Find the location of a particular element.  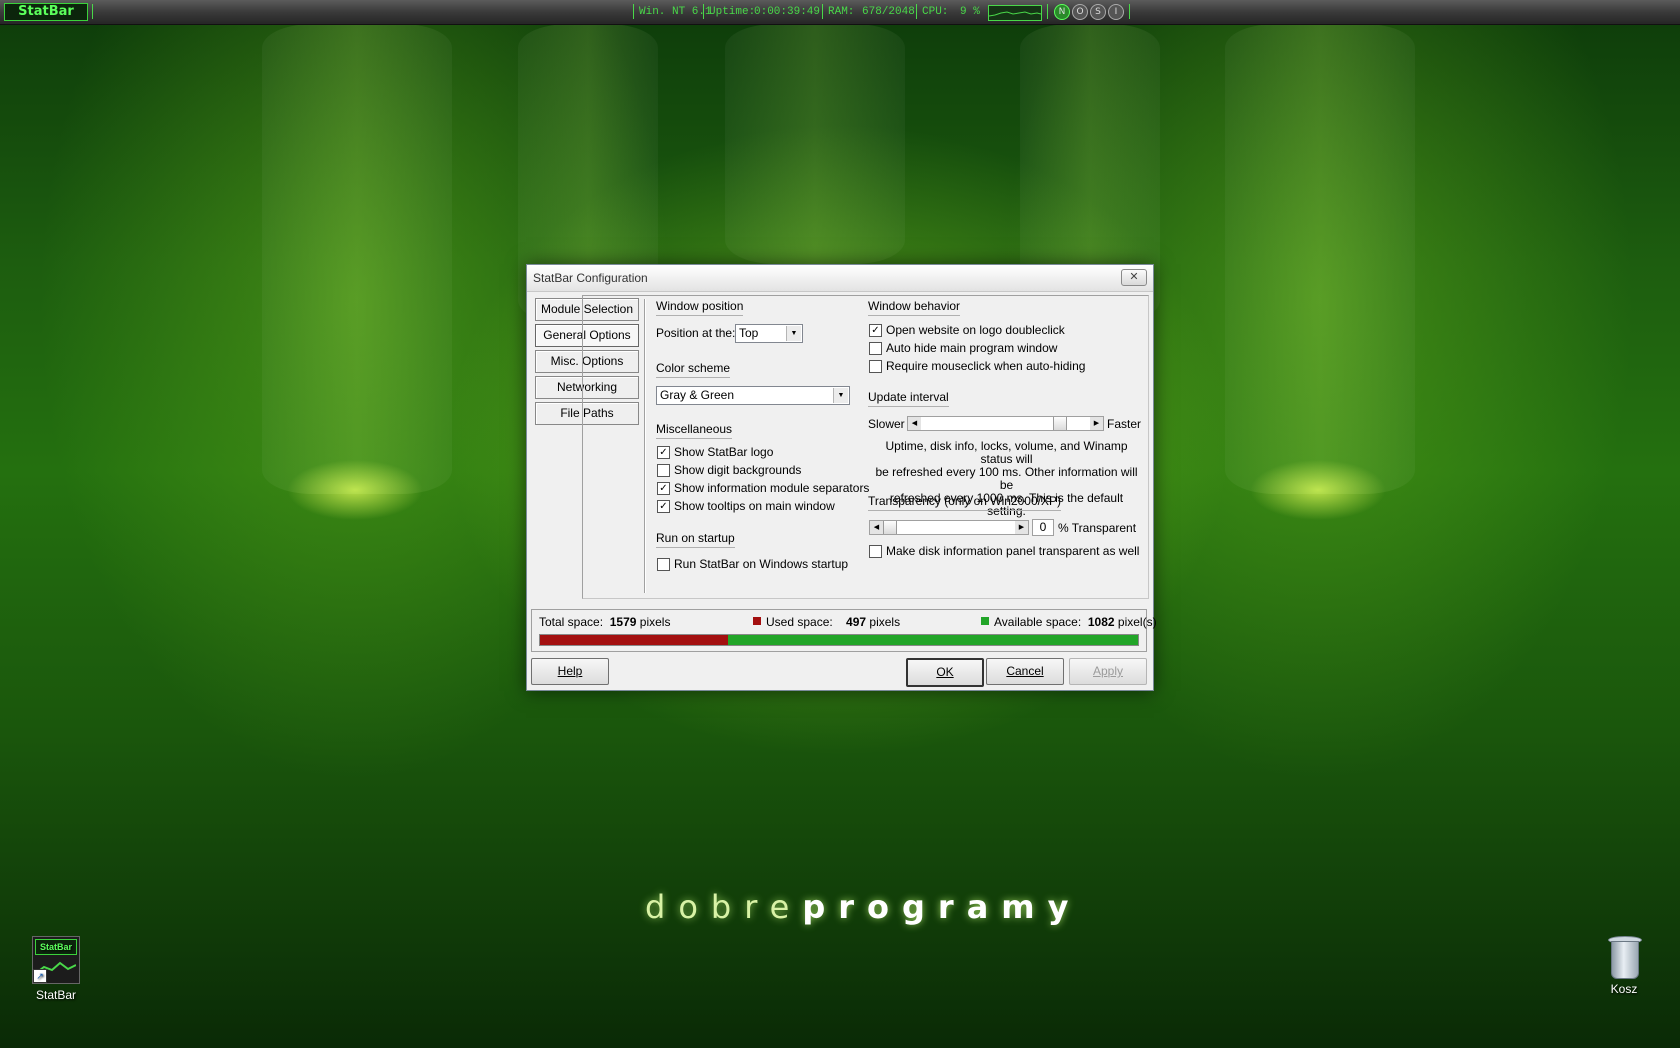

desktop-icon-label: Kosz is located at coordinates (1624, 989).